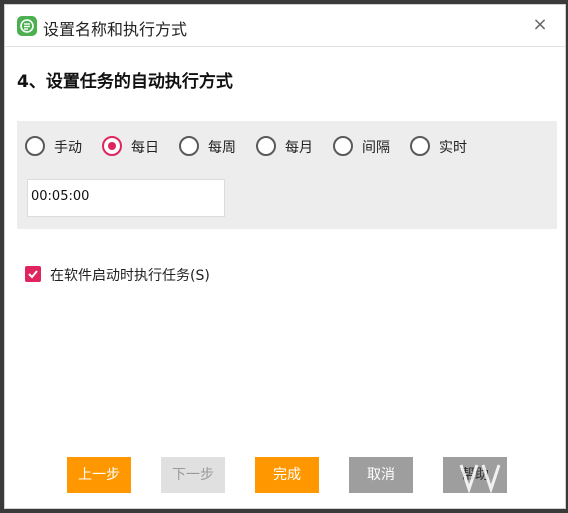 This screenshot has height=513, width=568. Describe the element at coordinates (299, 148) in the screenshot. I see `radio-label: 每月` at that location.